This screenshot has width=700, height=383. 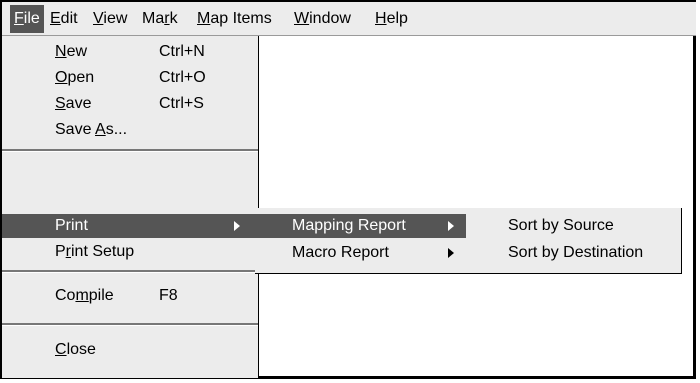 I want to click on menu-help-label-mnemonic: H, so click(x=381, y=18).